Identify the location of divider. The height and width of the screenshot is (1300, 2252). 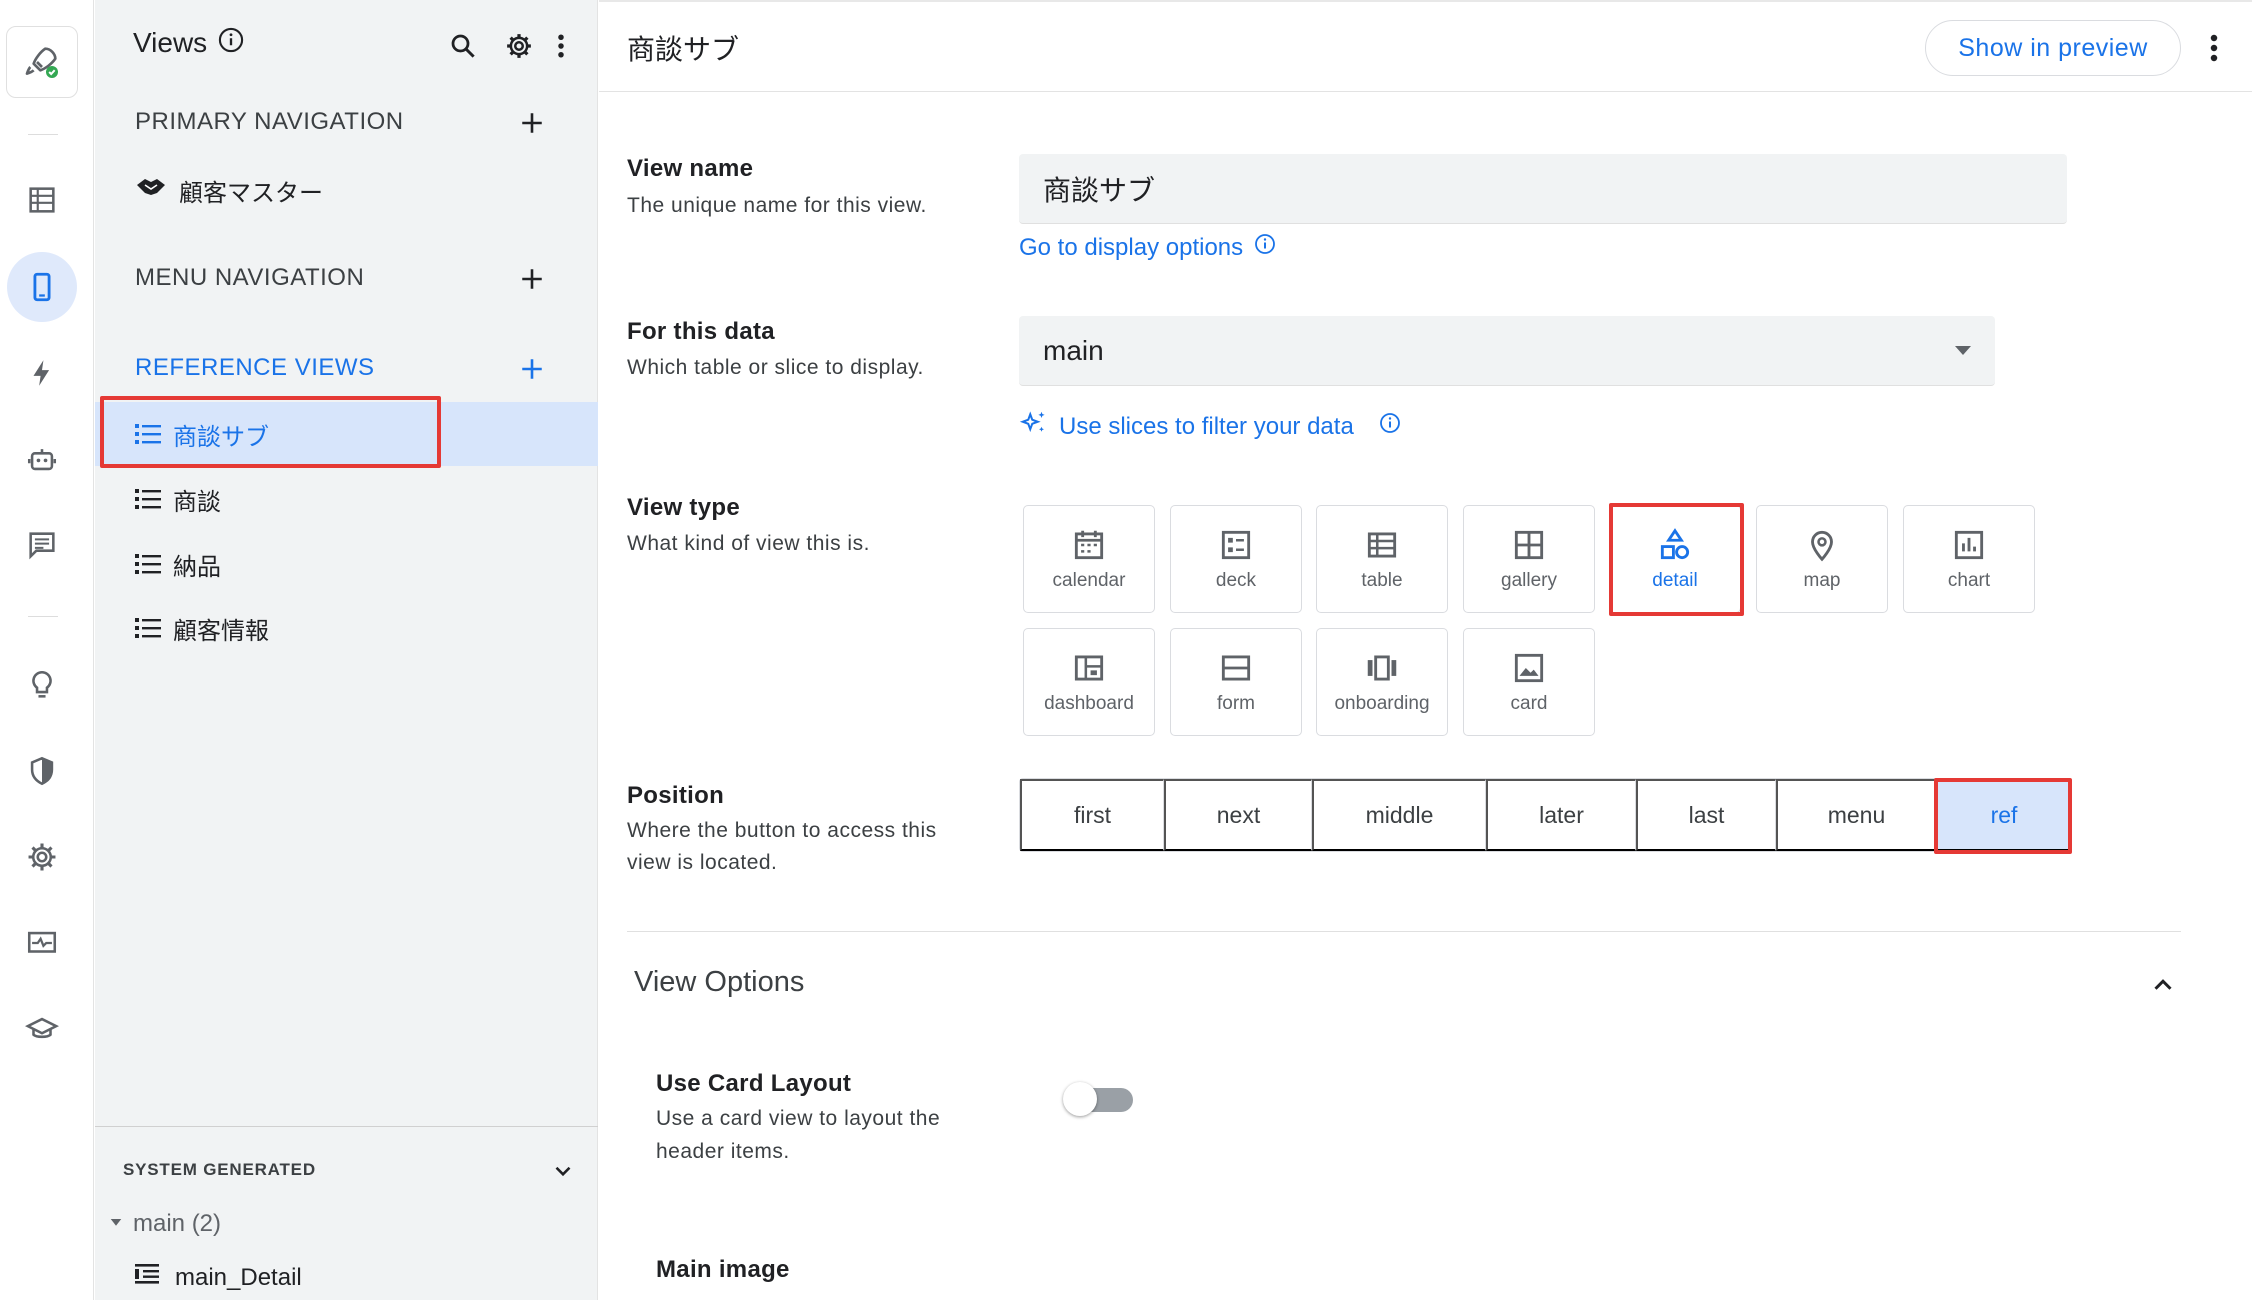
(1404, 931).